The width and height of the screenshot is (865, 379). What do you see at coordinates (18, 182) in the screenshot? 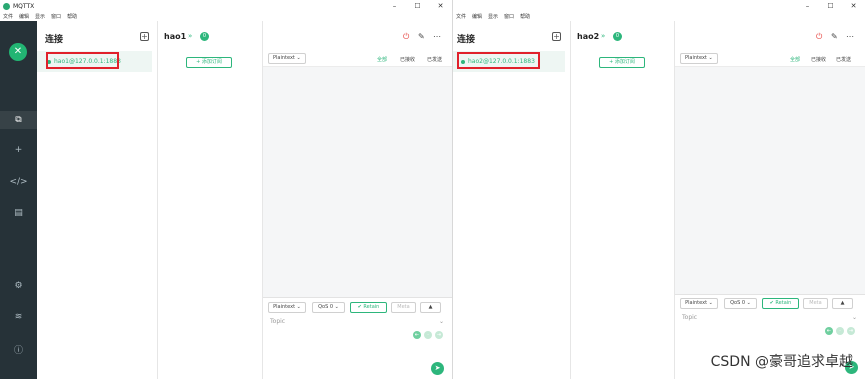
I see `script-icon: </>` at bounding box center [18, 182].